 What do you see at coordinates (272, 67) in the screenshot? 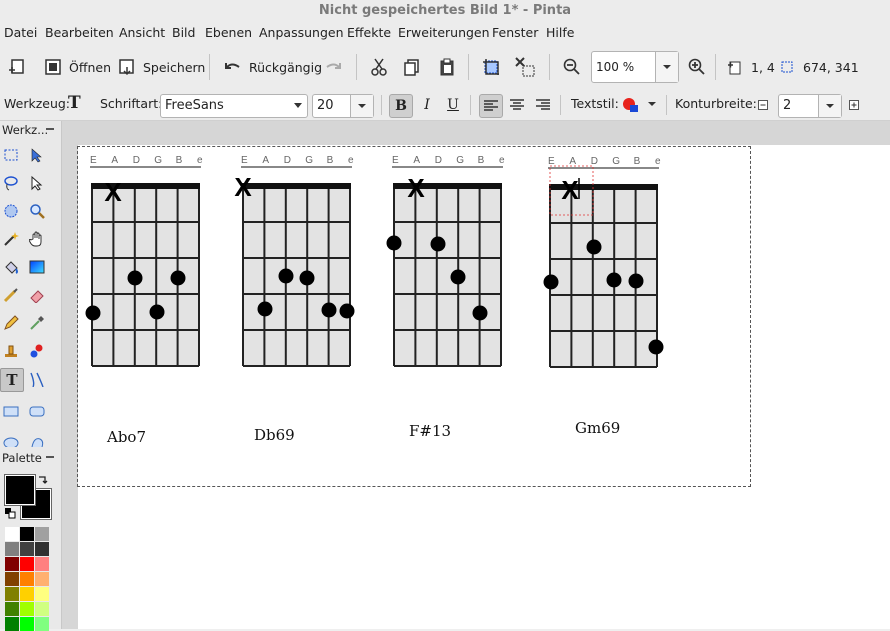
I see `undo-button: Rückgängig` at bounding box center [272, 67].